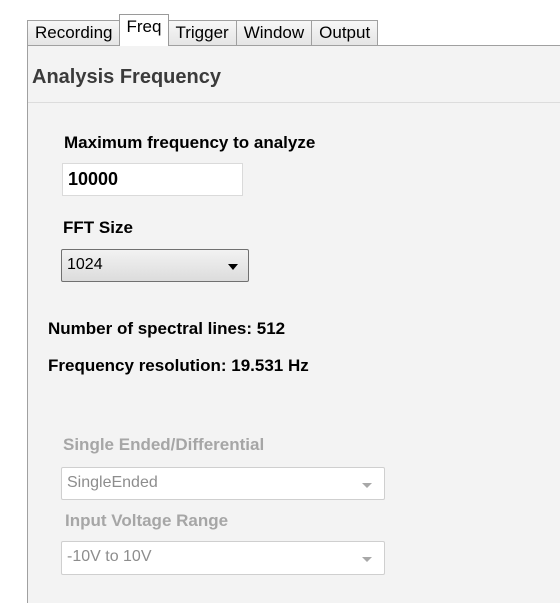  Describe the element at coordinates (126, 77) in the screenshot. I see `section-title: Analysis Frequency` at that location.